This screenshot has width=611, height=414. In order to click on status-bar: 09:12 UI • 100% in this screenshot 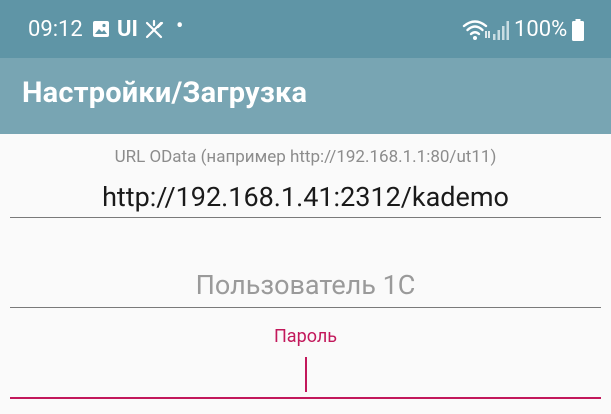, I will do `click(305, 29)`.